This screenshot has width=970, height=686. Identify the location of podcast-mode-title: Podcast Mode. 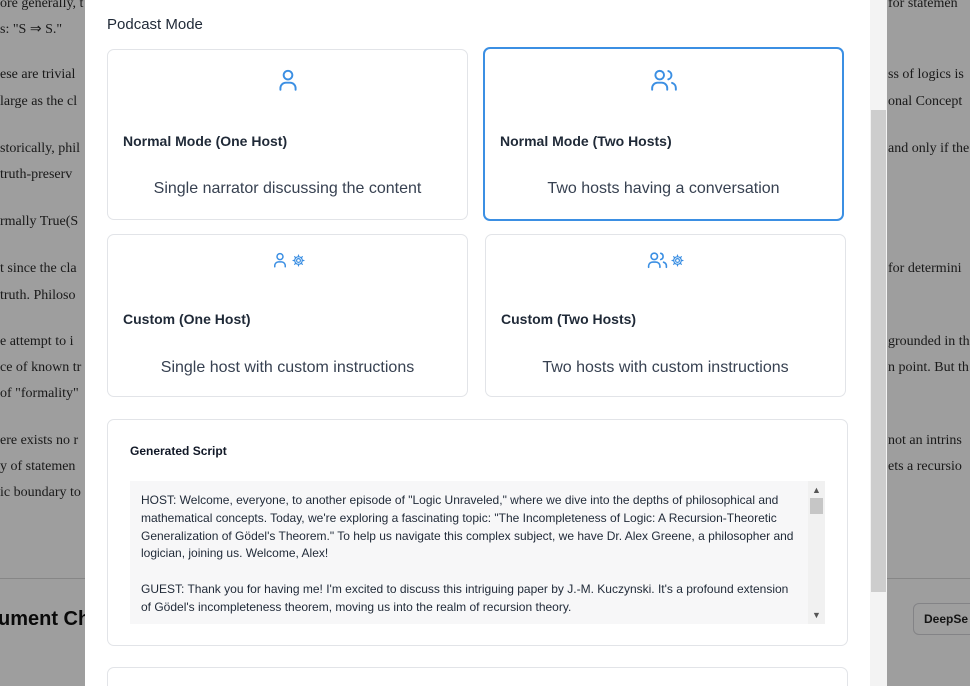
(155, 24).